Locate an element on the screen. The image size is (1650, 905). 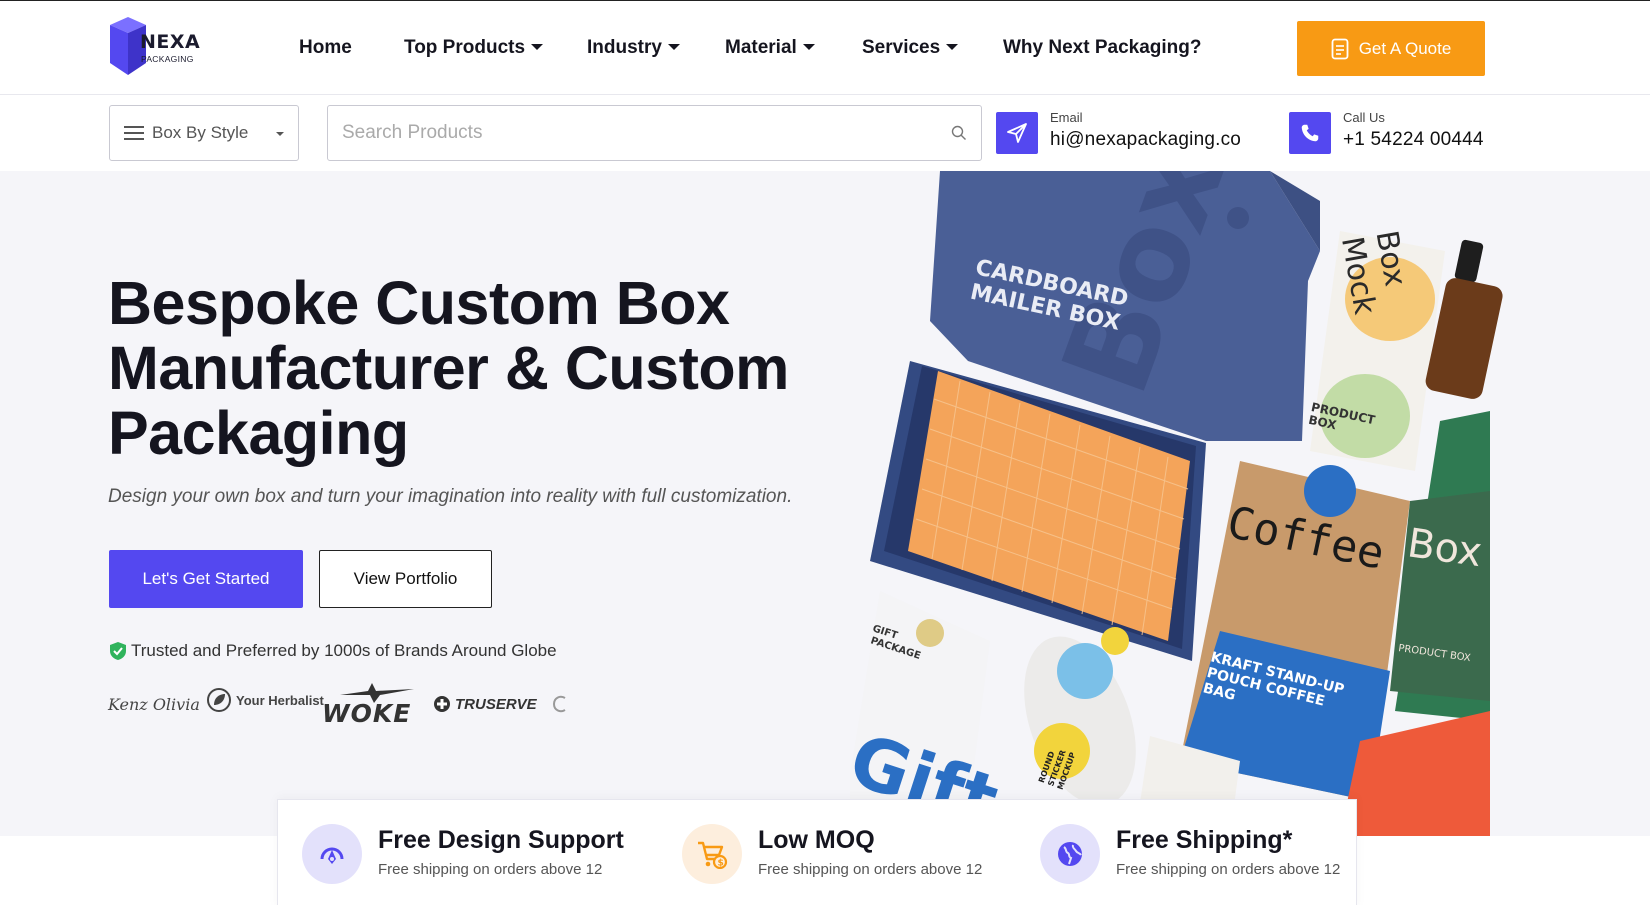
search-input is located at coordinates (628, 133).